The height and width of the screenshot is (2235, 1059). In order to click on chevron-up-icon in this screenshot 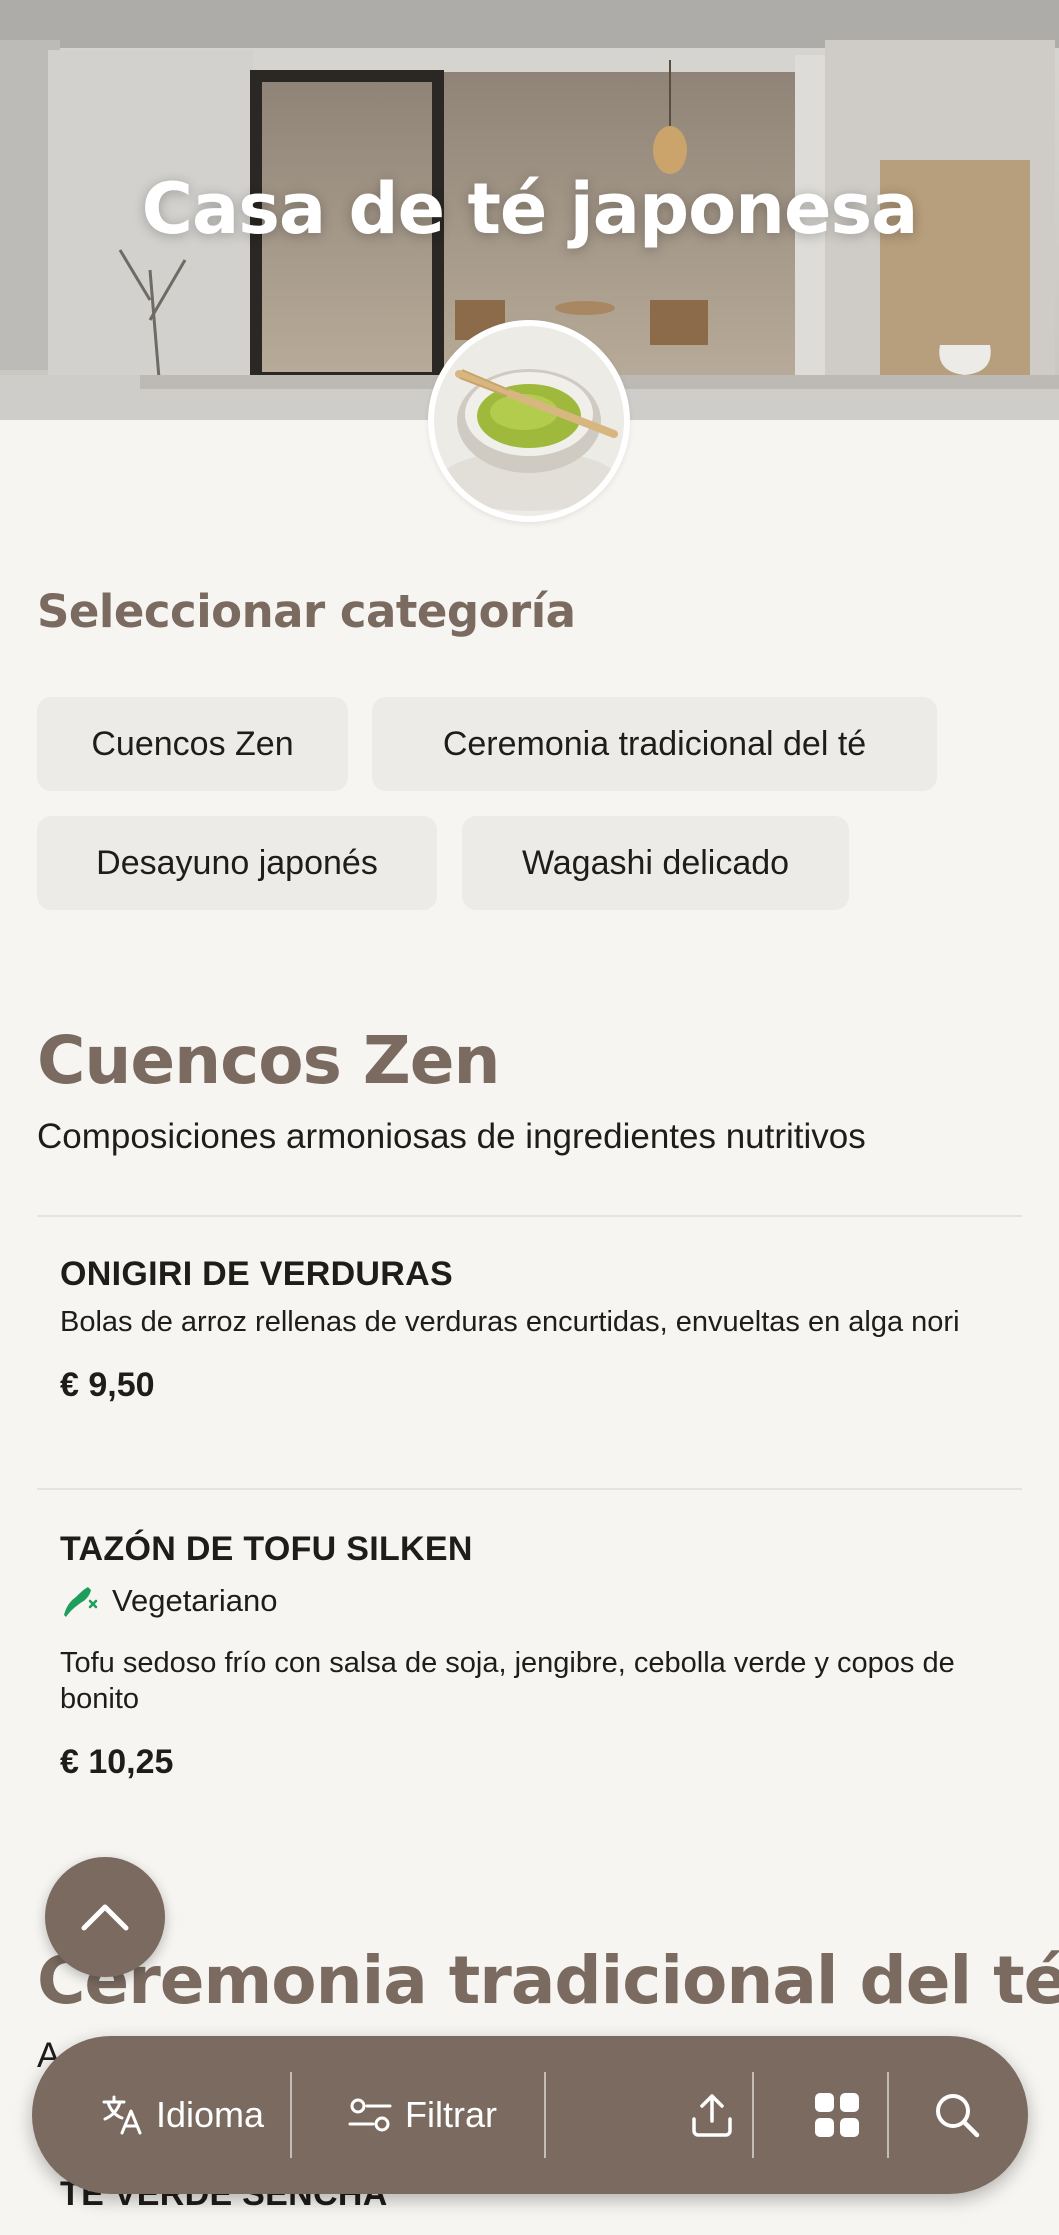, I will do `click(105, 1917)`.